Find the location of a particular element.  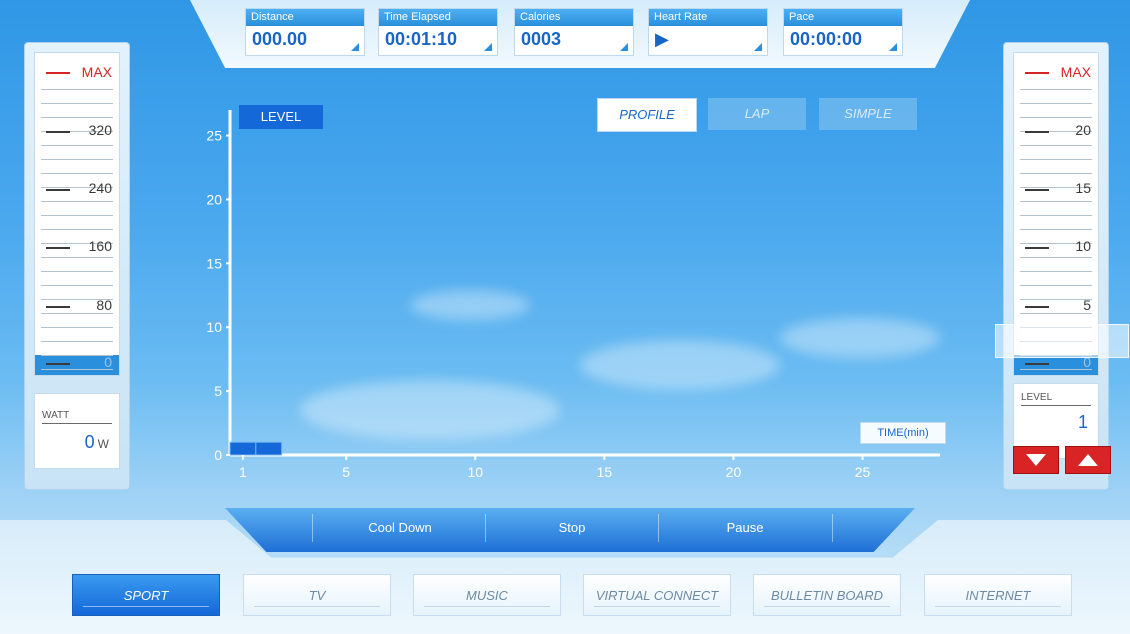

nav-label: MUSIC is located at coordinates (487, 595).